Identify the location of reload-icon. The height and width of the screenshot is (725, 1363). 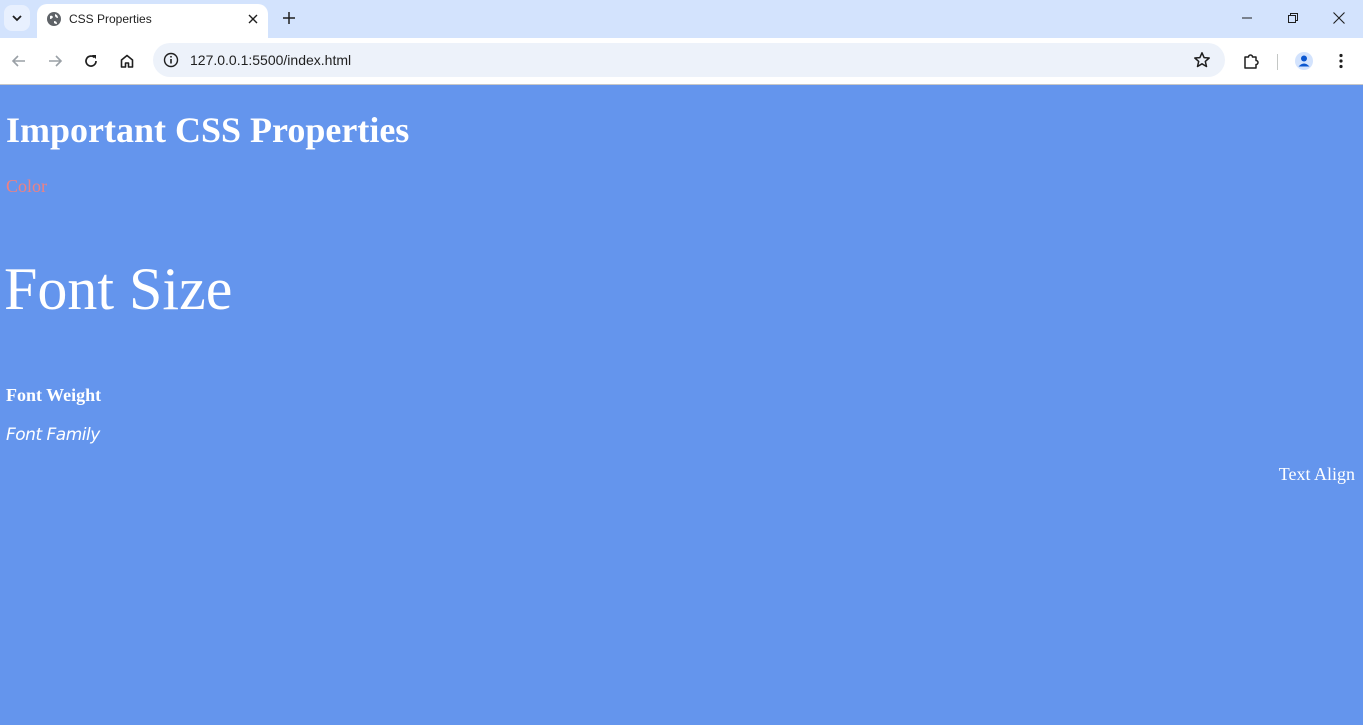
(91, 61).